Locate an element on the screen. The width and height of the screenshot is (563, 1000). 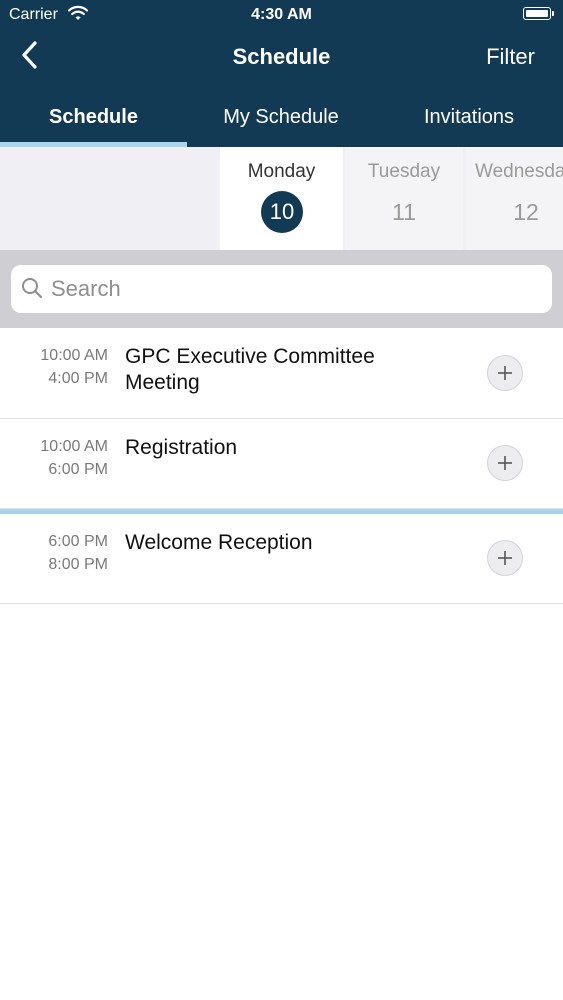
battery-icon is located at coordinates (538, 13).